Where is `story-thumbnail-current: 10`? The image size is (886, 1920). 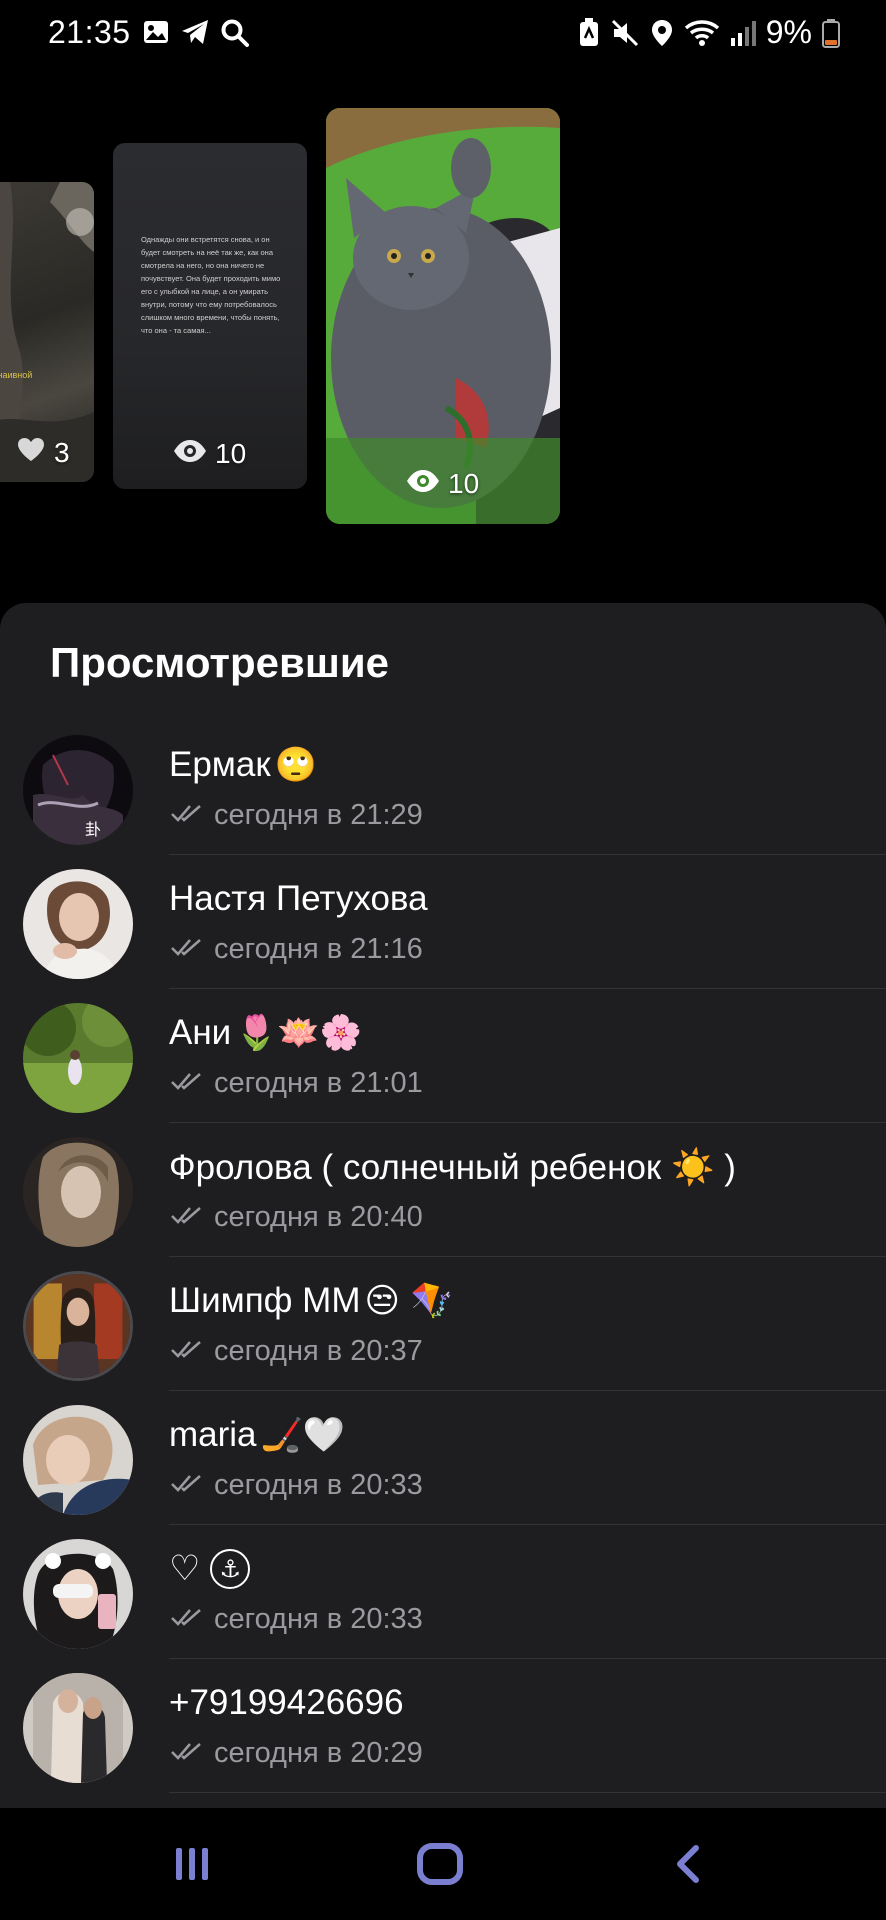
story-thumbnail-current: 10 is located at coordinates (443, 316).